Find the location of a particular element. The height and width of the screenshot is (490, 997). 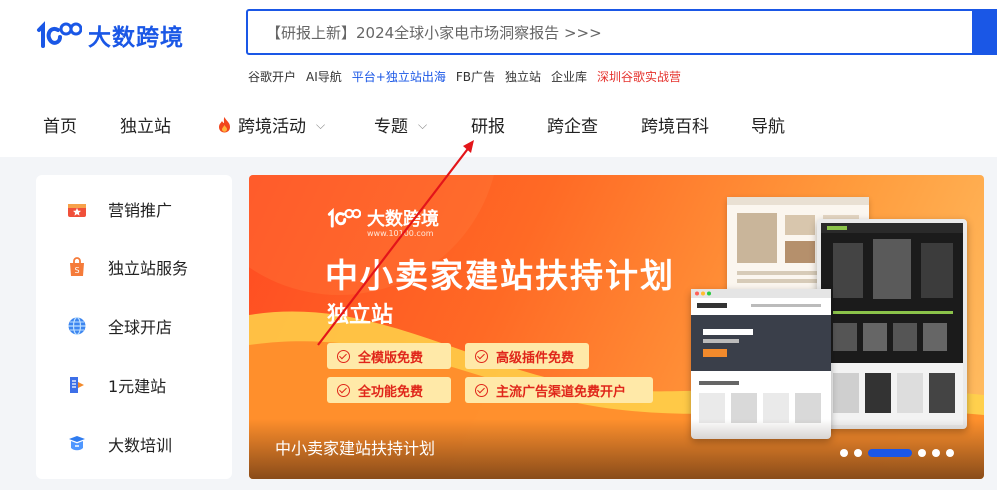

sidebar-item-label: 1元建站 is located at coordinates (137, 386).